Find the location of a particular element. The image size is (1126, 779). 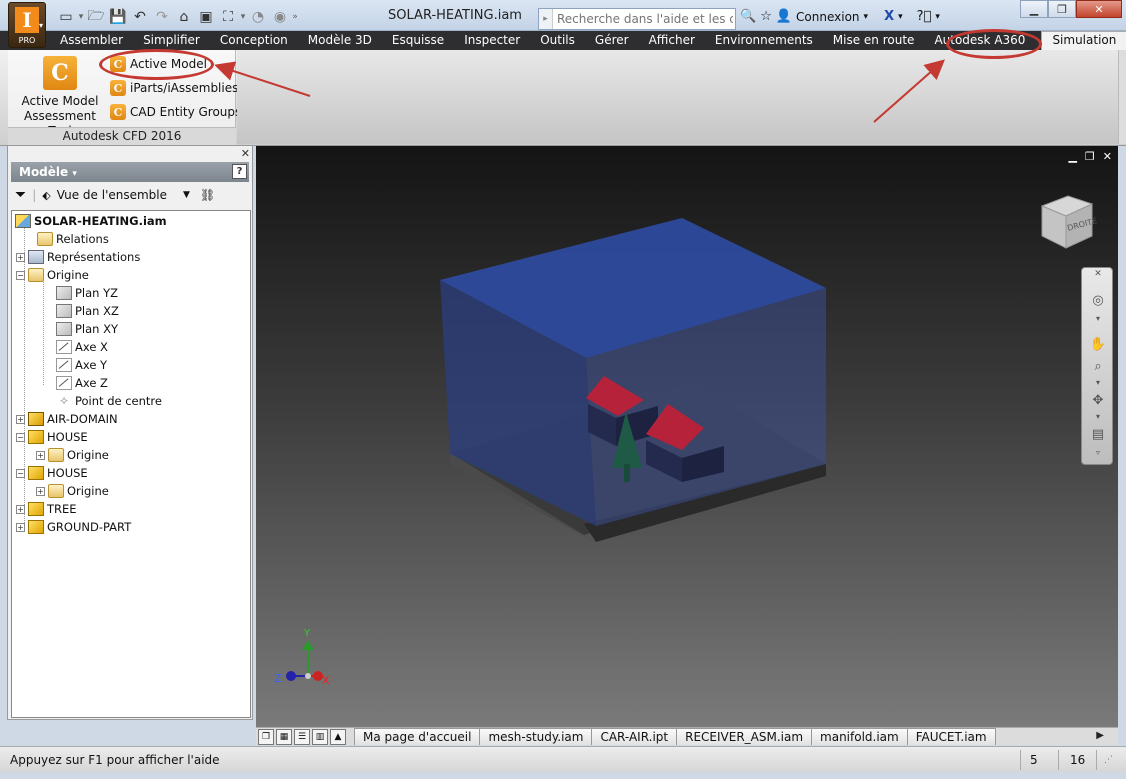

tab-esquisse: Esquisse is located at coordinates (418, 40).